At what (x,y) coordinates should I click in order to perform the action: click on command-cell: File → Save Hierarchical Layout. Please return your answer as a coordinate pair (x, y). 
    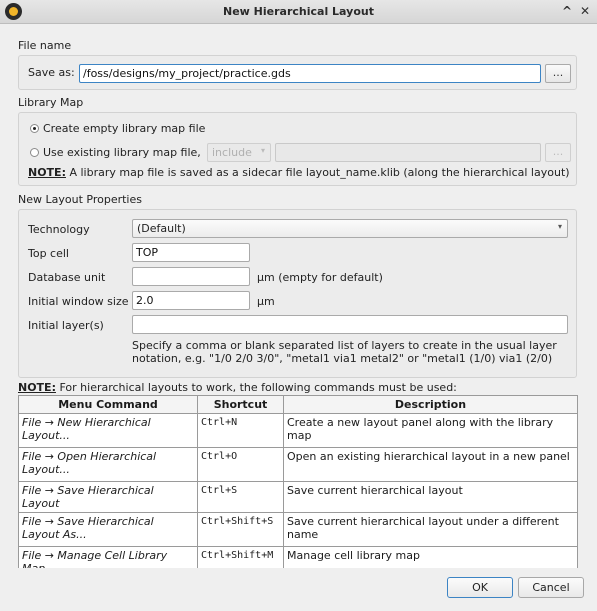
    Looking at the image, I should click on (108, 497).